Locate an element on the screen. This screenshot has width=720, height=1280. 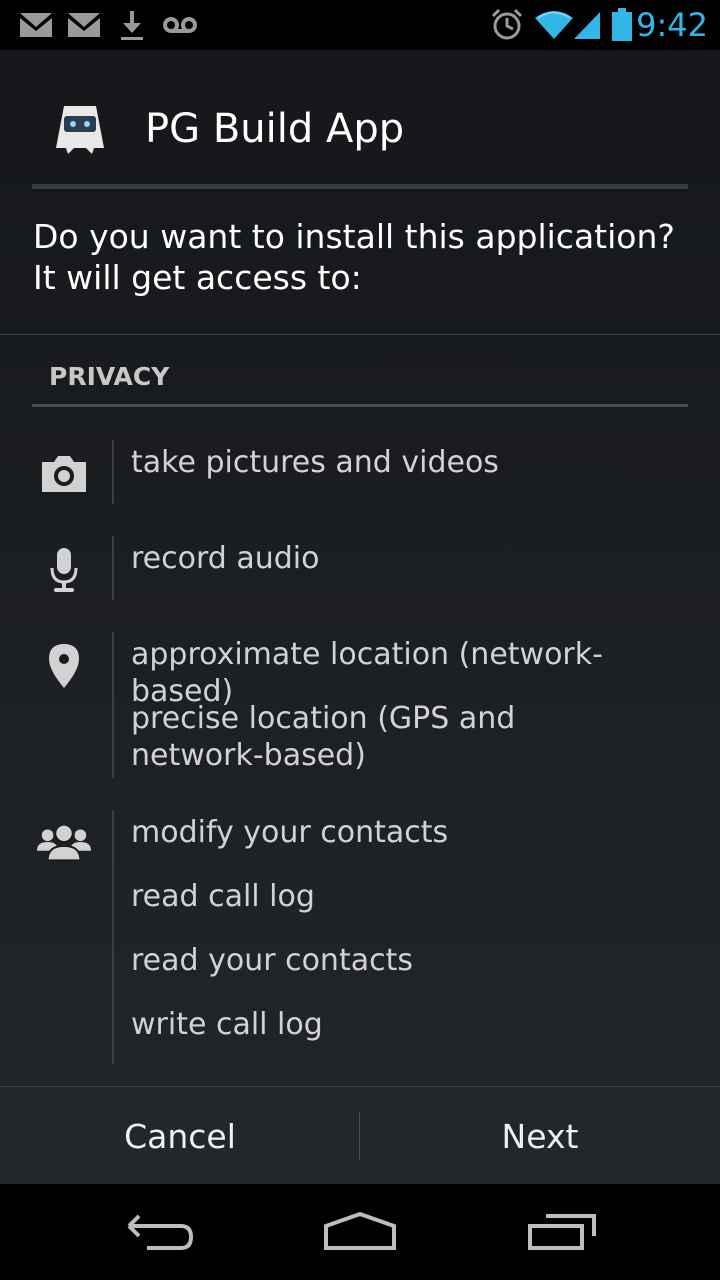
camera-icon is located at coordinates (64, 474).